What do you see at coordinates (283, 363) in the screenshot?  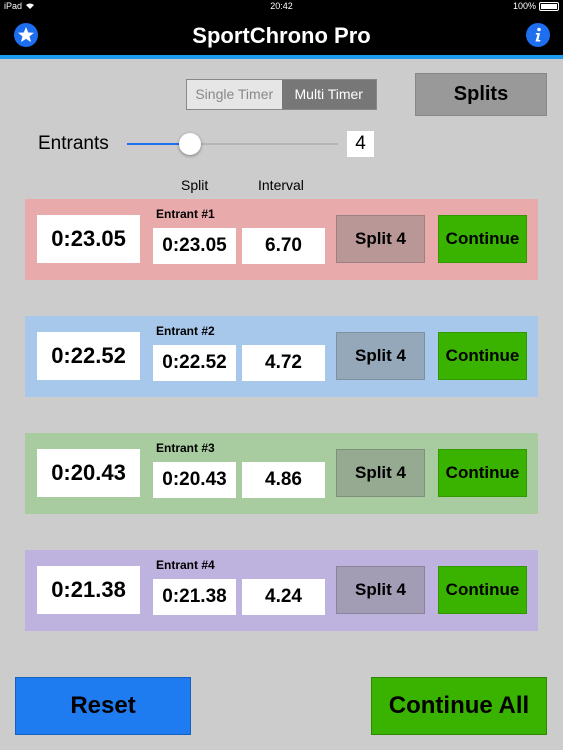 I see `entrant-interval: 4.72` at bounding box center [283, 363].